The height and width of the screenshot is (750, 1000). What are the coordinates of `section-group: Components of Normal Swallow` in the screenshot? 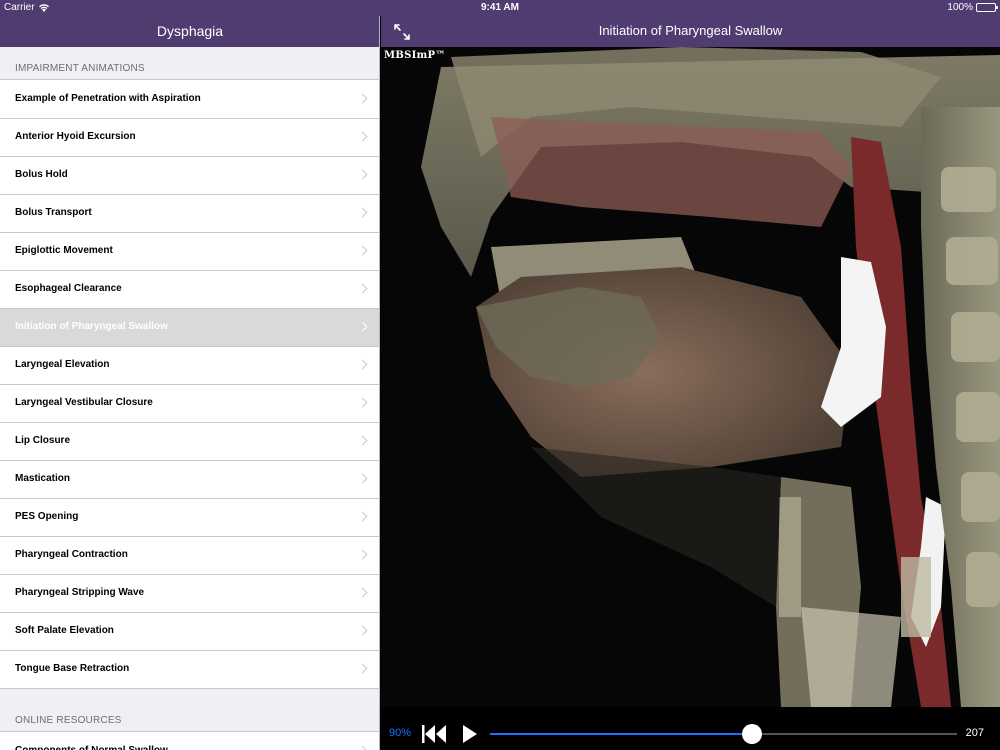 It's located at (189, 740).